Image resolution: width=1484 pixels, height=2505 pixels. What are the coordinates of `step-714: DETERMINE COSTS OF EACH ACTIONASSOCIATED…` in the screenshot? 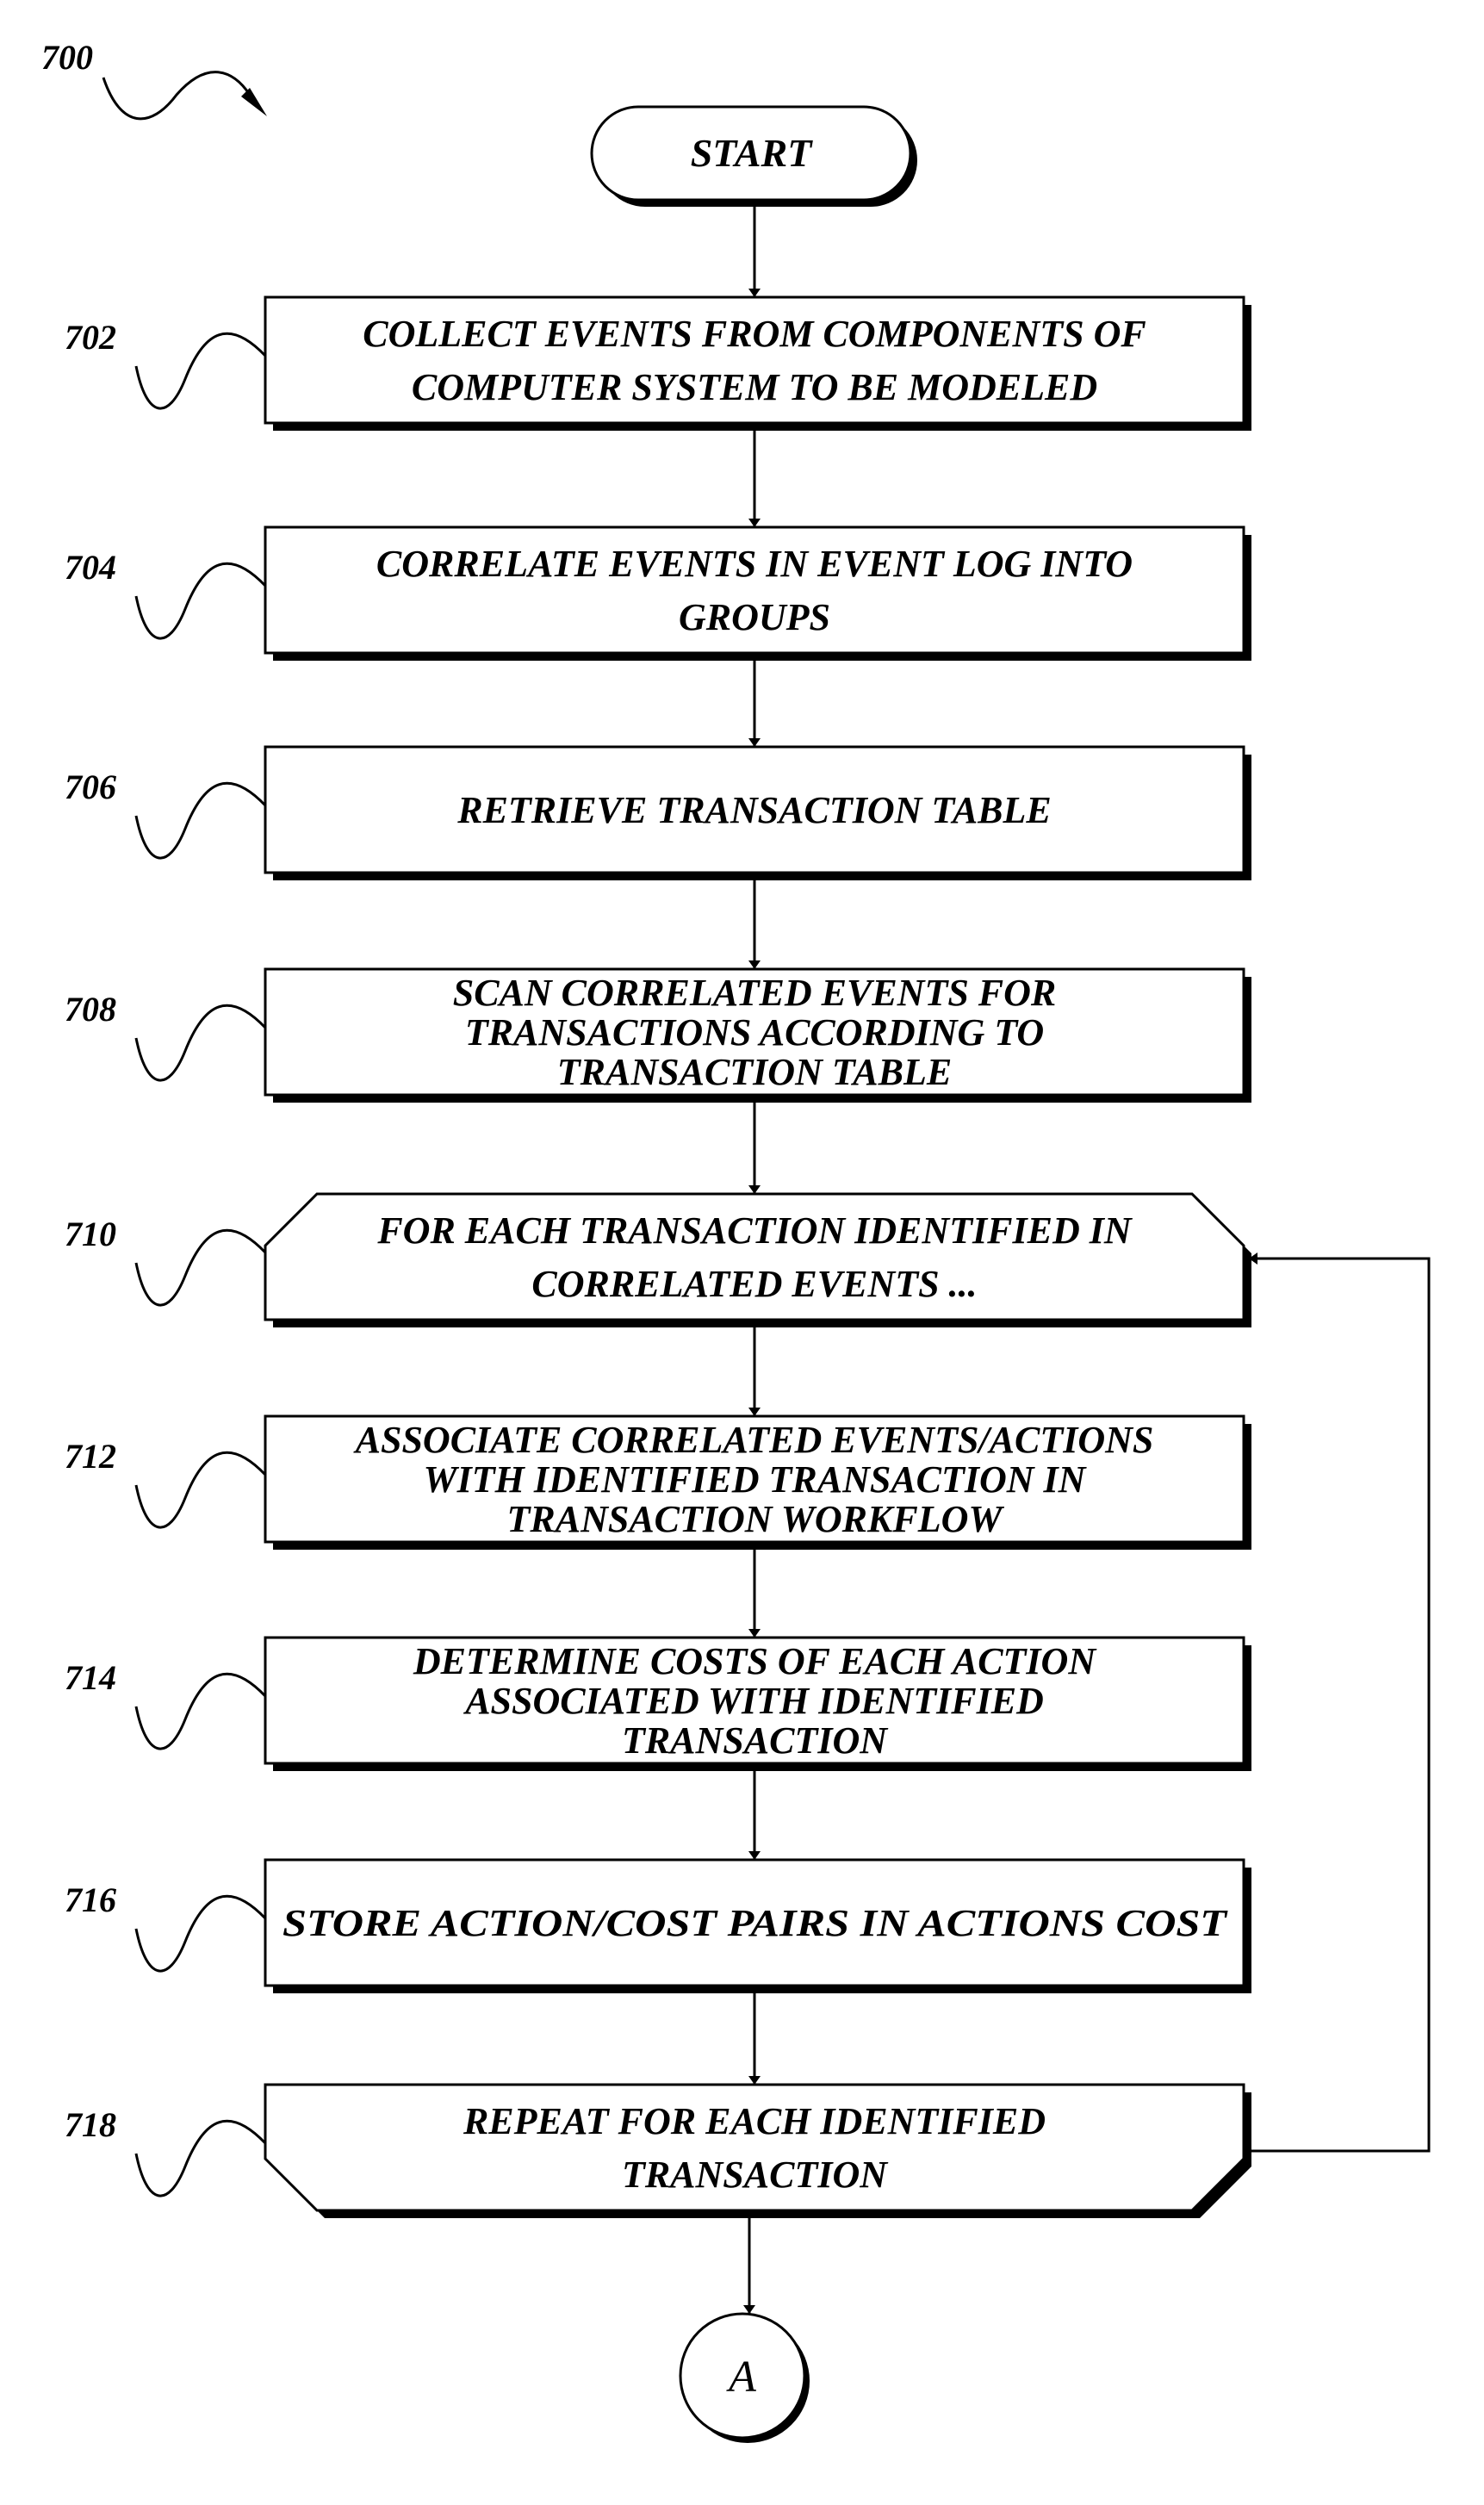 It's located at (658, 1703).